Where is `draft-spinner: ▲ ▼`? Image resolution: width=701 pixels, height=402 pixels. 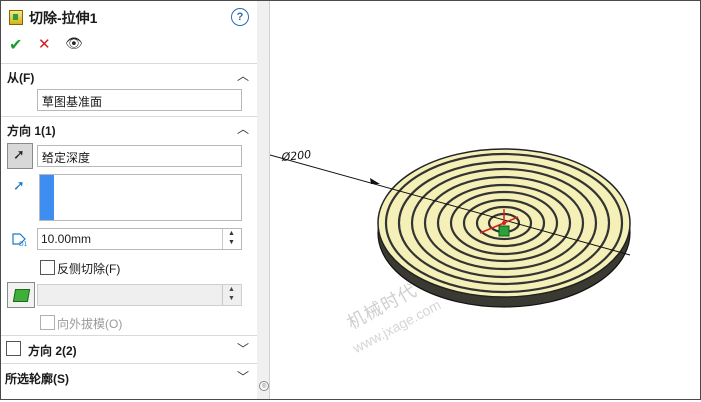 draft-spinner: ▲ ▼ is located at coordinates (231, 295).